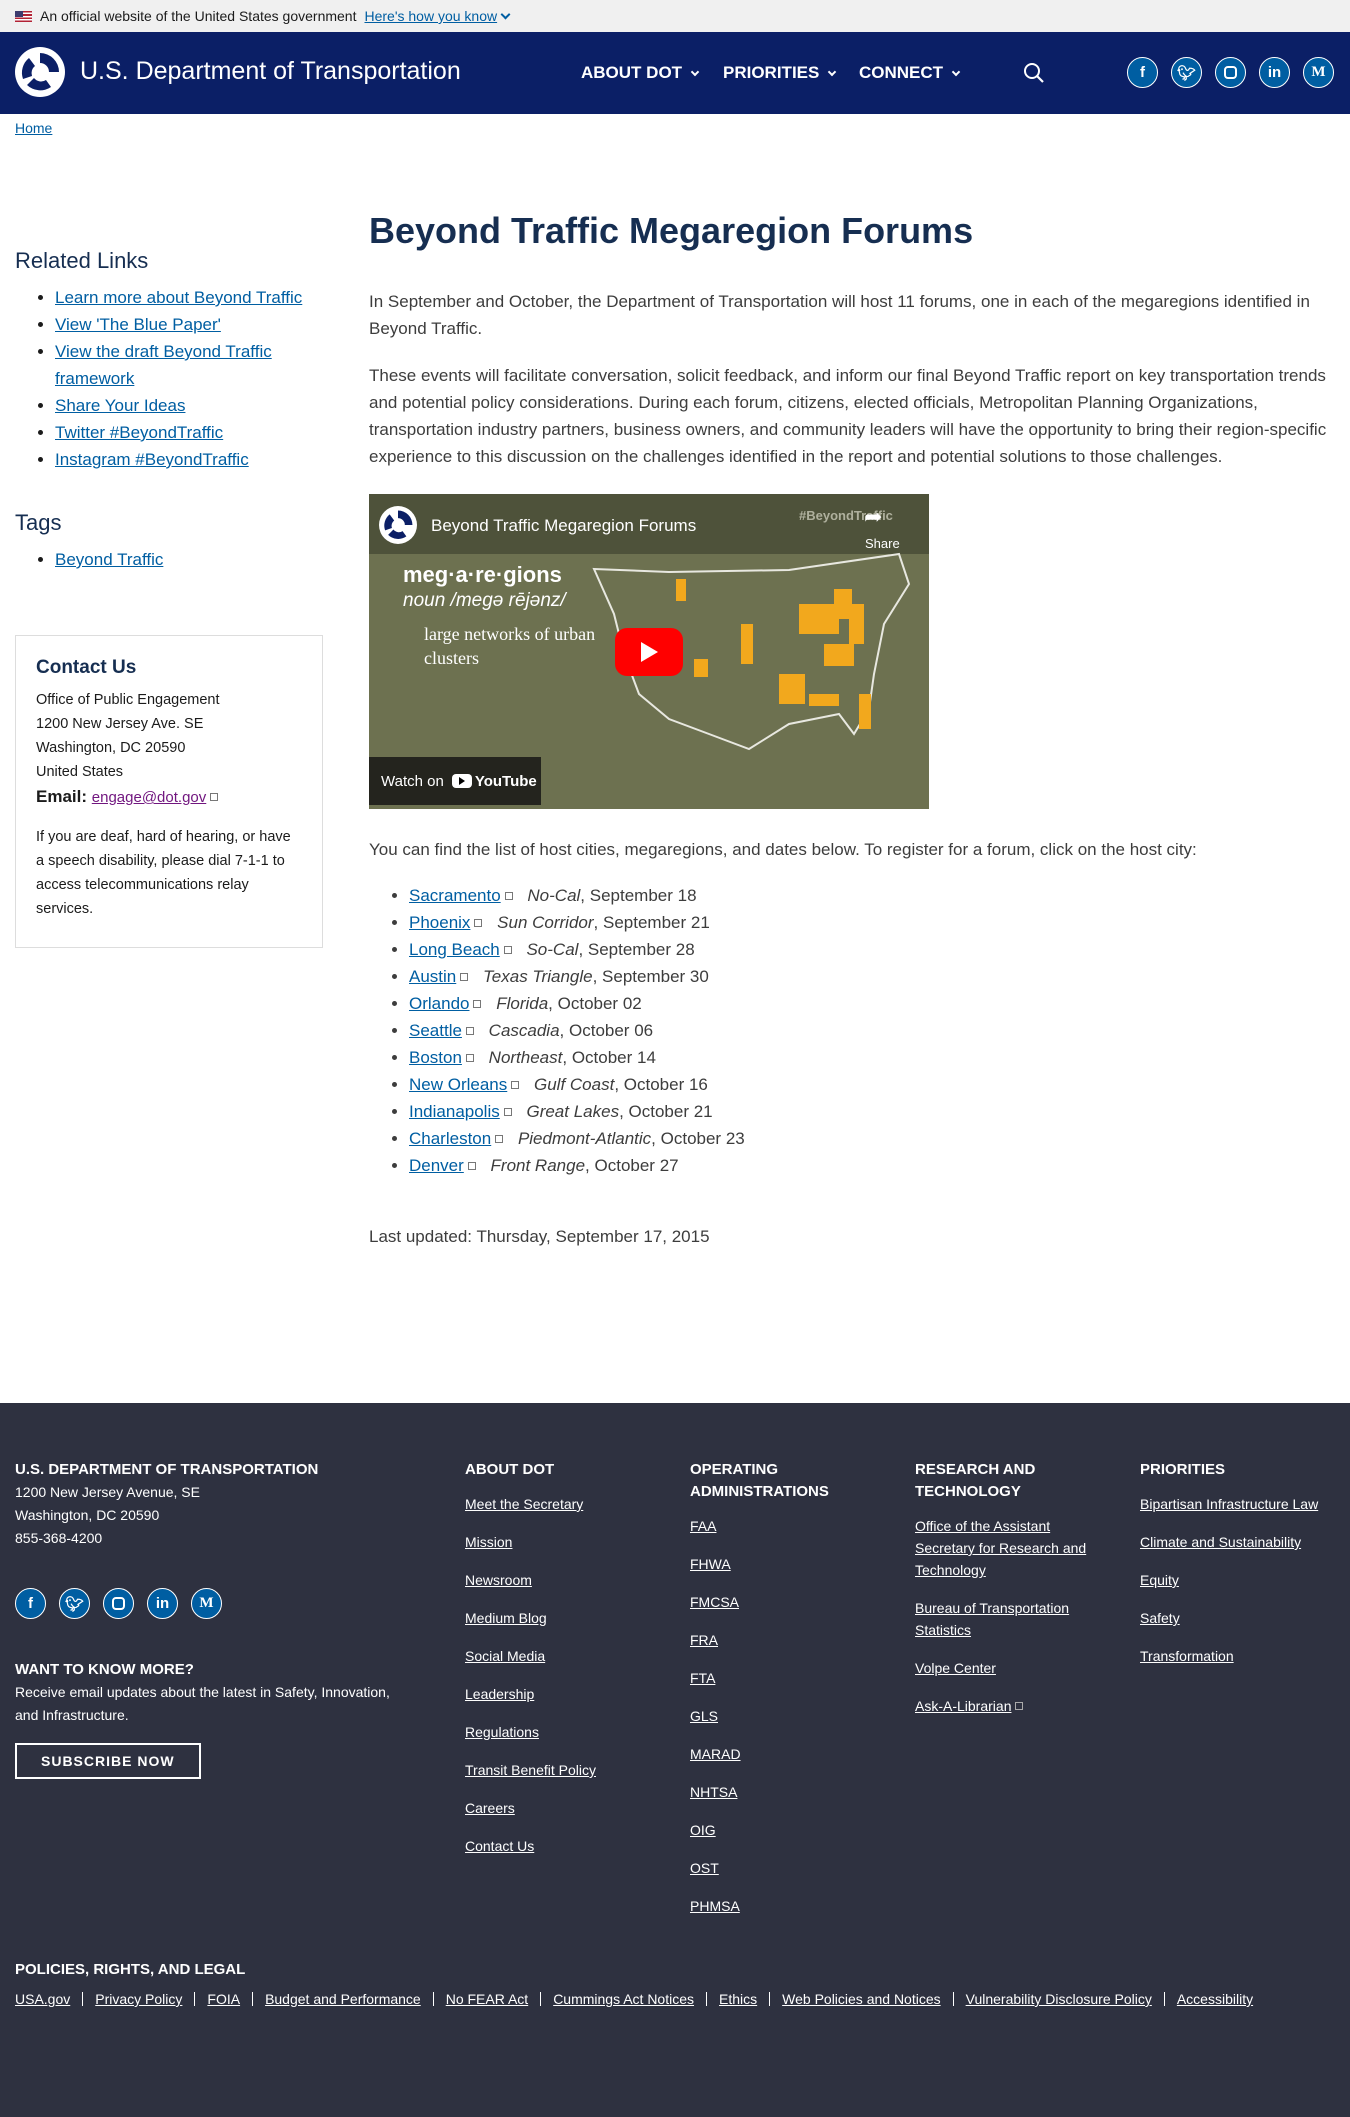 The width and height of the screenshot is (1350, 2117). I want to click on legal-link: USA.gov, so click(48, 1999).